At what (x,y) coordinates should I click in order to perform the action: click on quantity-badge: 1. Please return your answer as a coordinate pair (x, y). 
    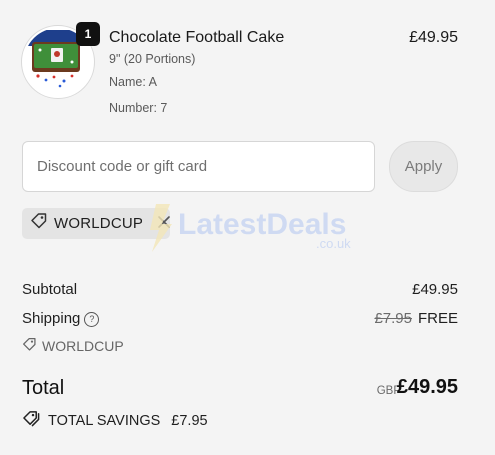
    Looking at the image, I should click on (88, 34).